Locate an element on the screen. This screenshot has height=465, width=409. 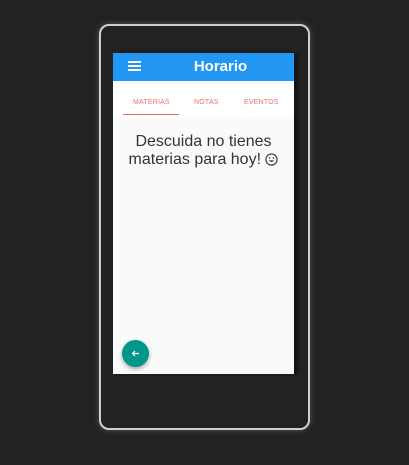
smiley-face-icon is located at coordinates (272, 162).